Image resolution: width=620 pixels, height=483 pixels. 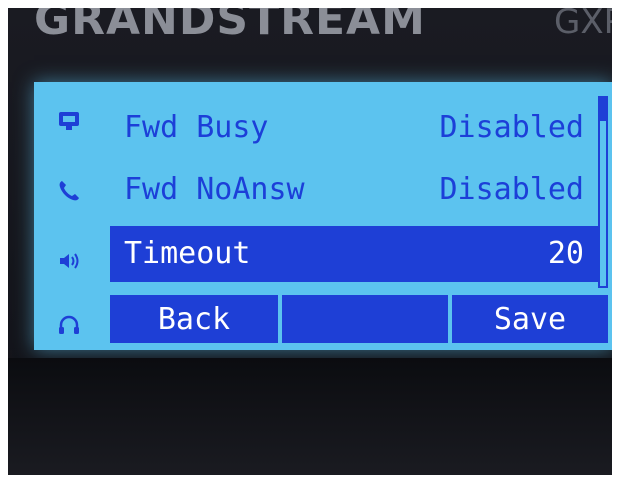 I want to click on menu-scrollbar, so click(x=603, y=192).